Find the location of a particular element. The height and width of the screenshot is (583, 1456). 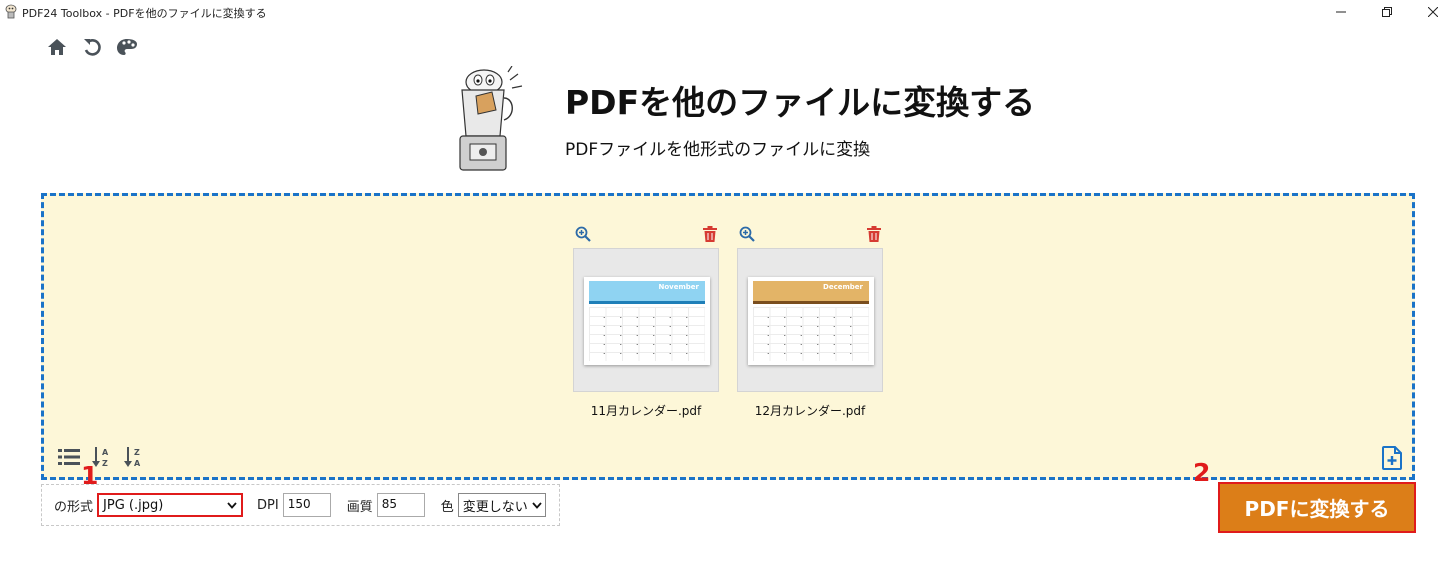

quality-input: 85 is located at coordinates (400, 505).